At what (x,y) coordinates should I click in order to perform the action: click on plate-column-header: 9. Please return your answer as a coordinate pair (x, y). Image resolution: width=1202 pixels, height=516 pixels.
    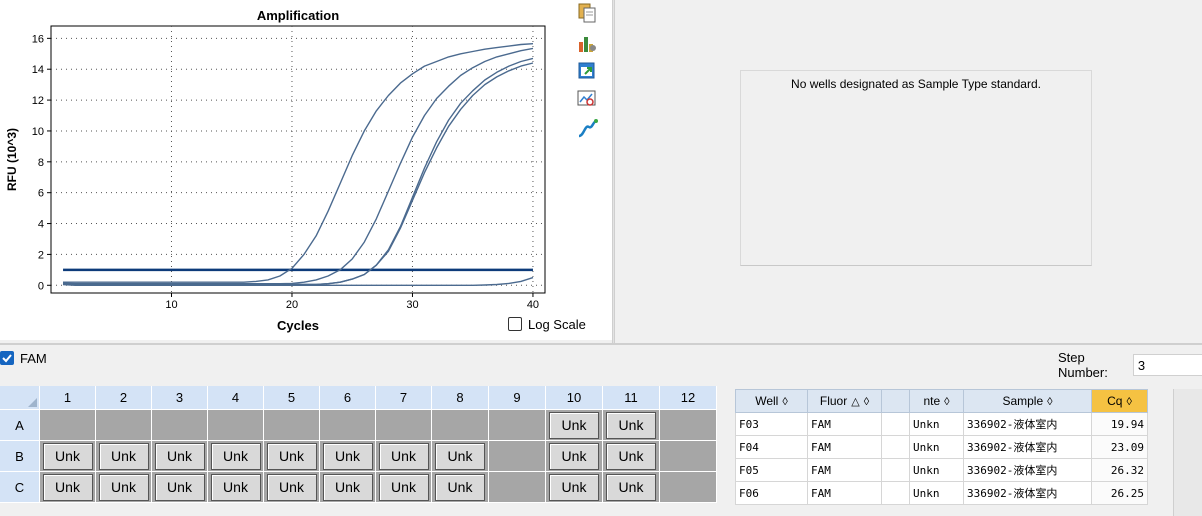
    Looking at the image, I should click on (517, 398).